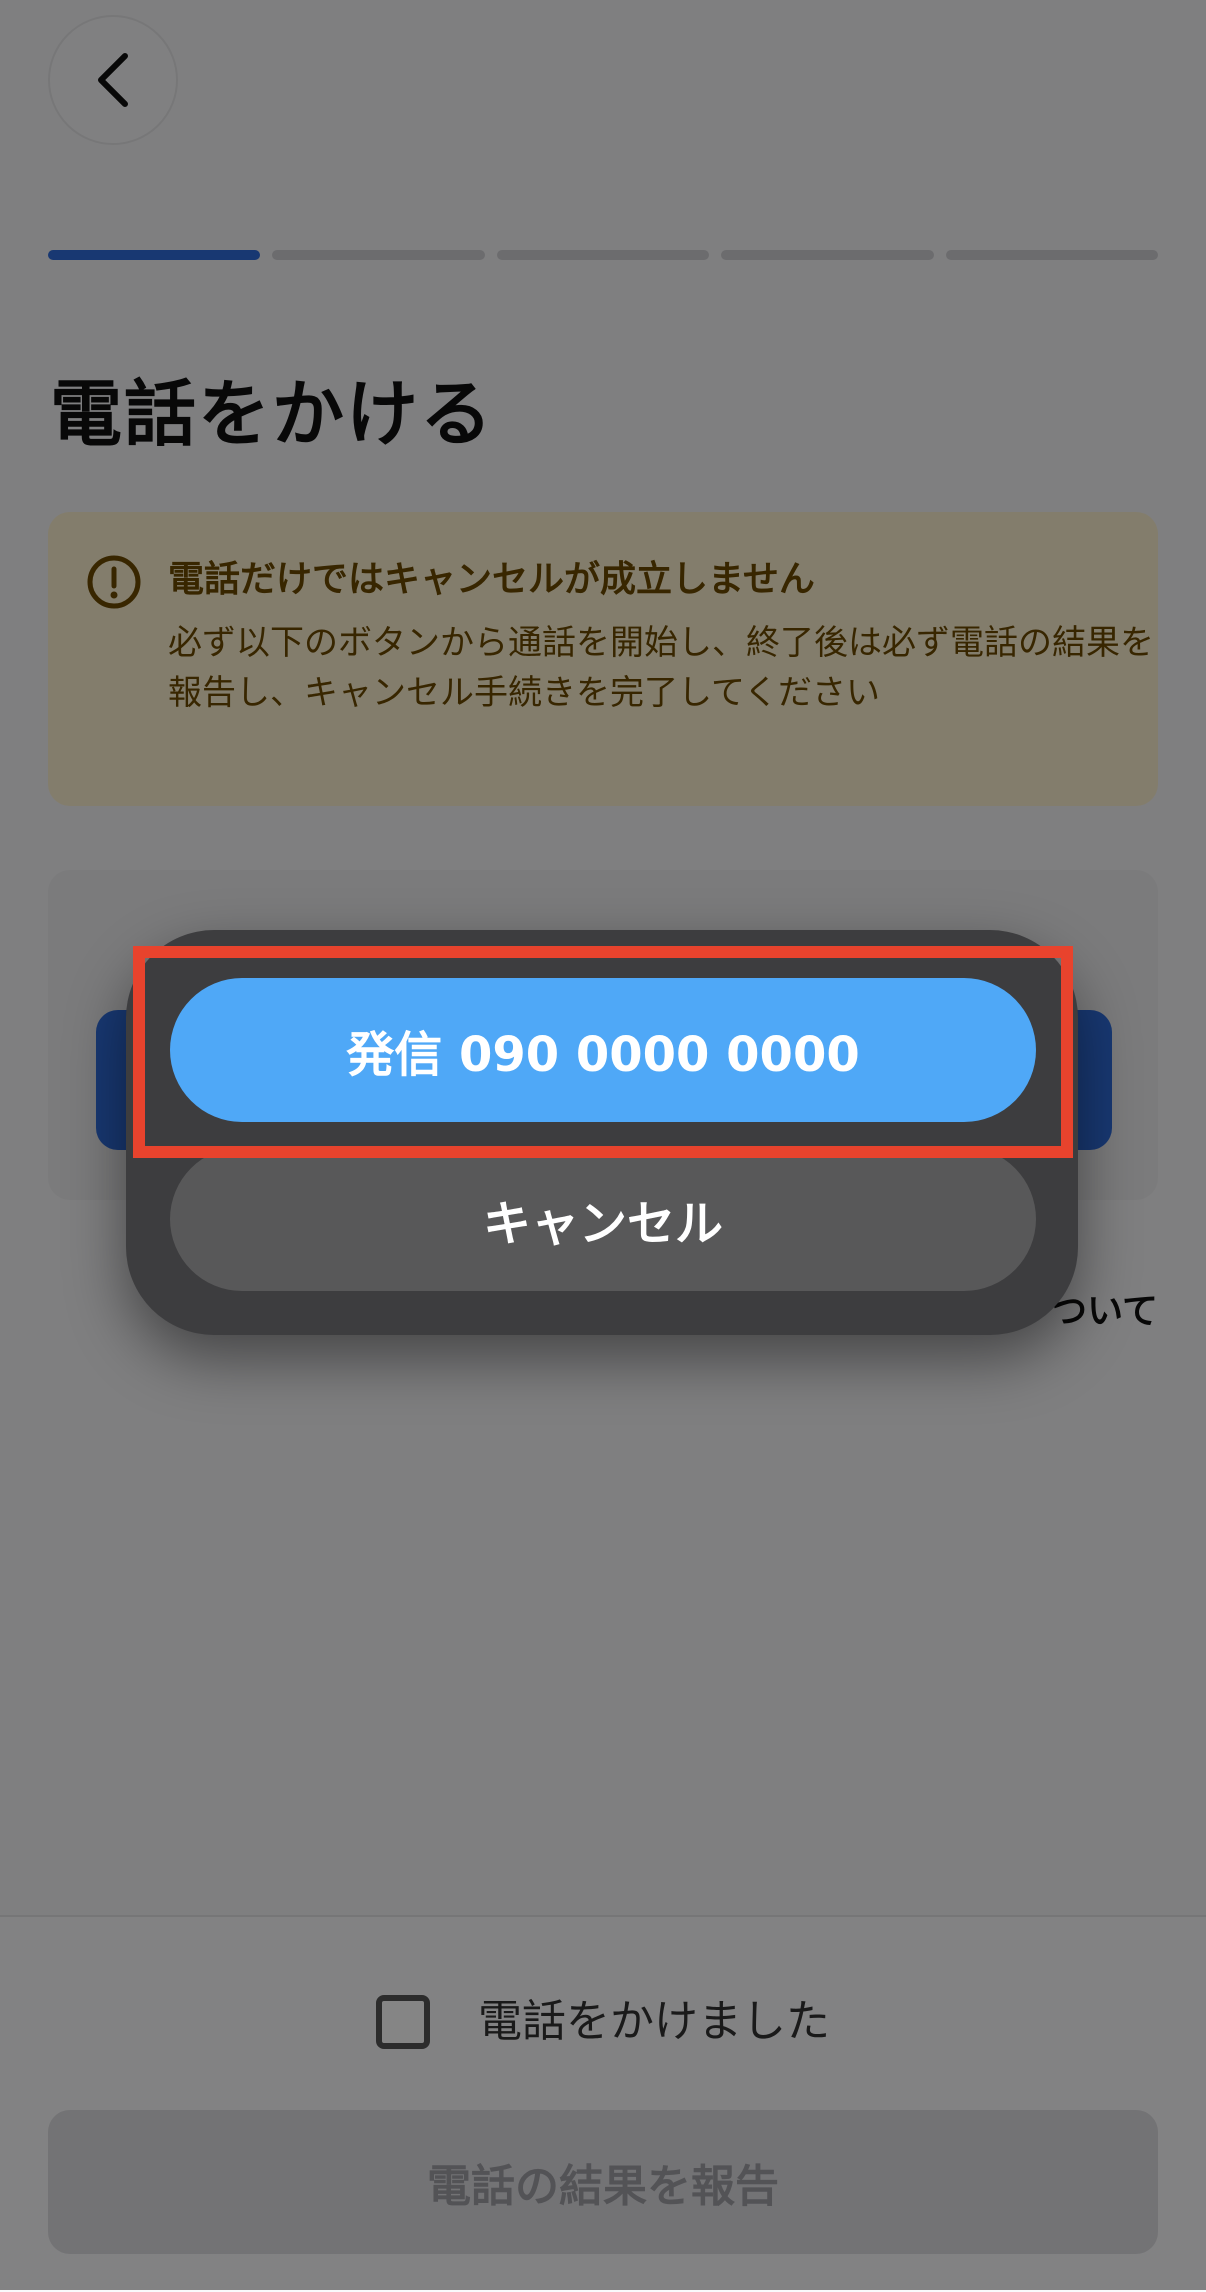 This screenshot has height=2292, width=1206. Describe the element at coordinates (603, 1219) in the screenshot. I see `cancel-button: キャンセル` at that location.